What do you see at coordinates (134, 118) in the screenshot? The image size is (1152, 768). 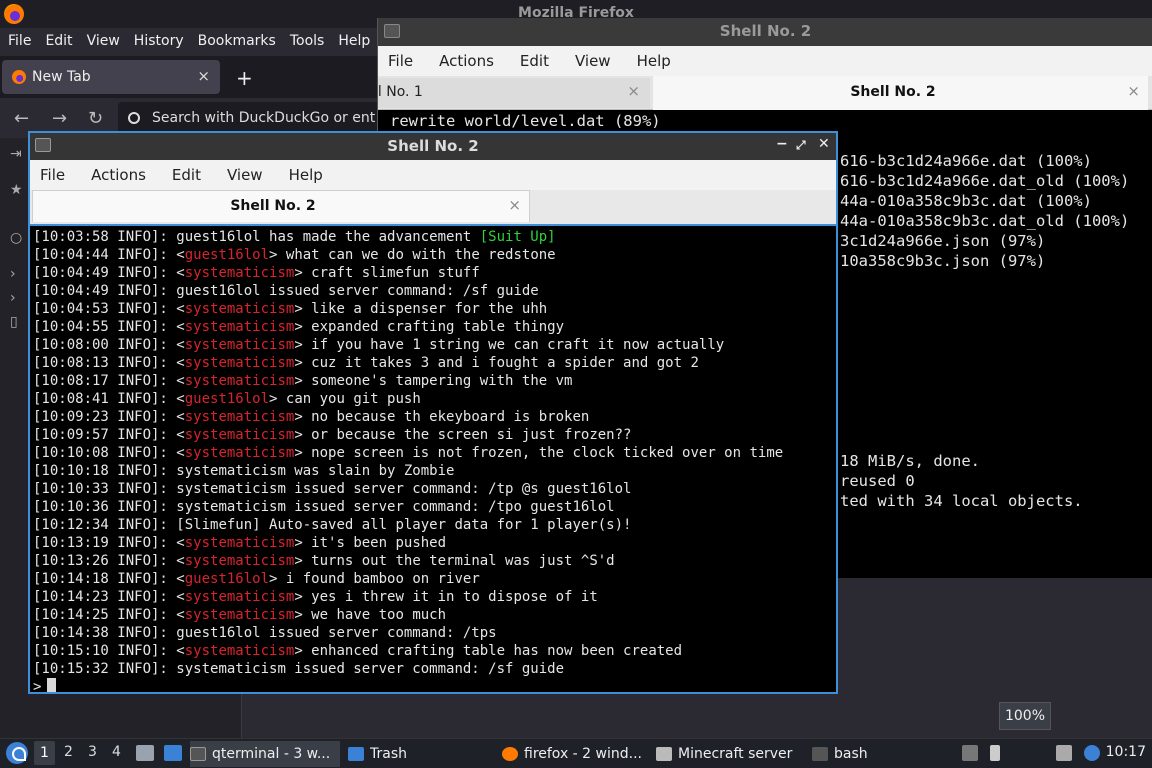 I see `search-icon` at bounding box center [134, 118].